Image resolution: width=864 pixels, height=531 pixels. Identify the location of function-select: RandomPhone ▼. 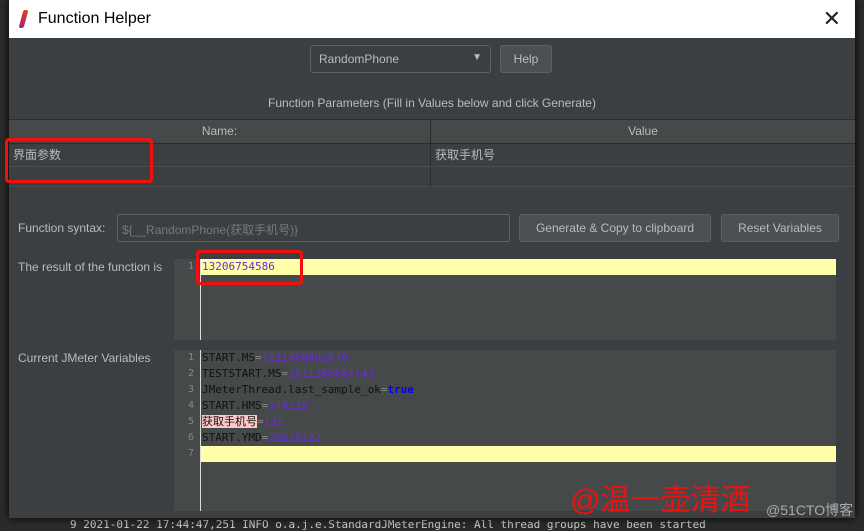
(400, 59).